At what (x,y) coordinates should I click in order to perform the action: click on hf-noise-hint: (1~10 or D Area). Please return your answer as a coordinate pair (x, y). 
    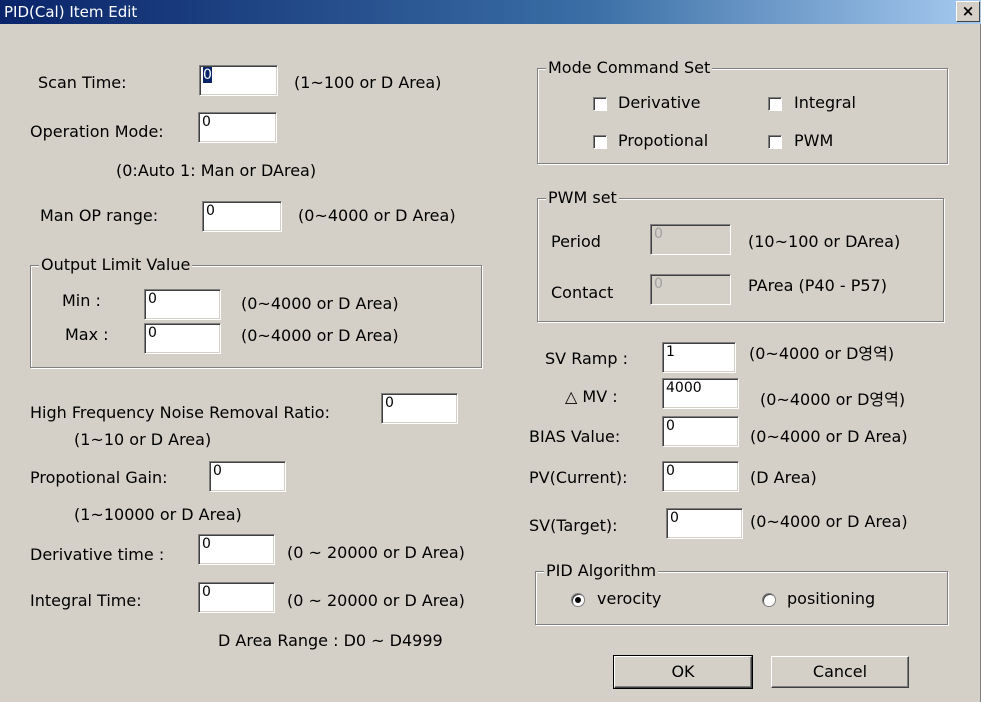
    Looking at the image, I should click on (143, 439).